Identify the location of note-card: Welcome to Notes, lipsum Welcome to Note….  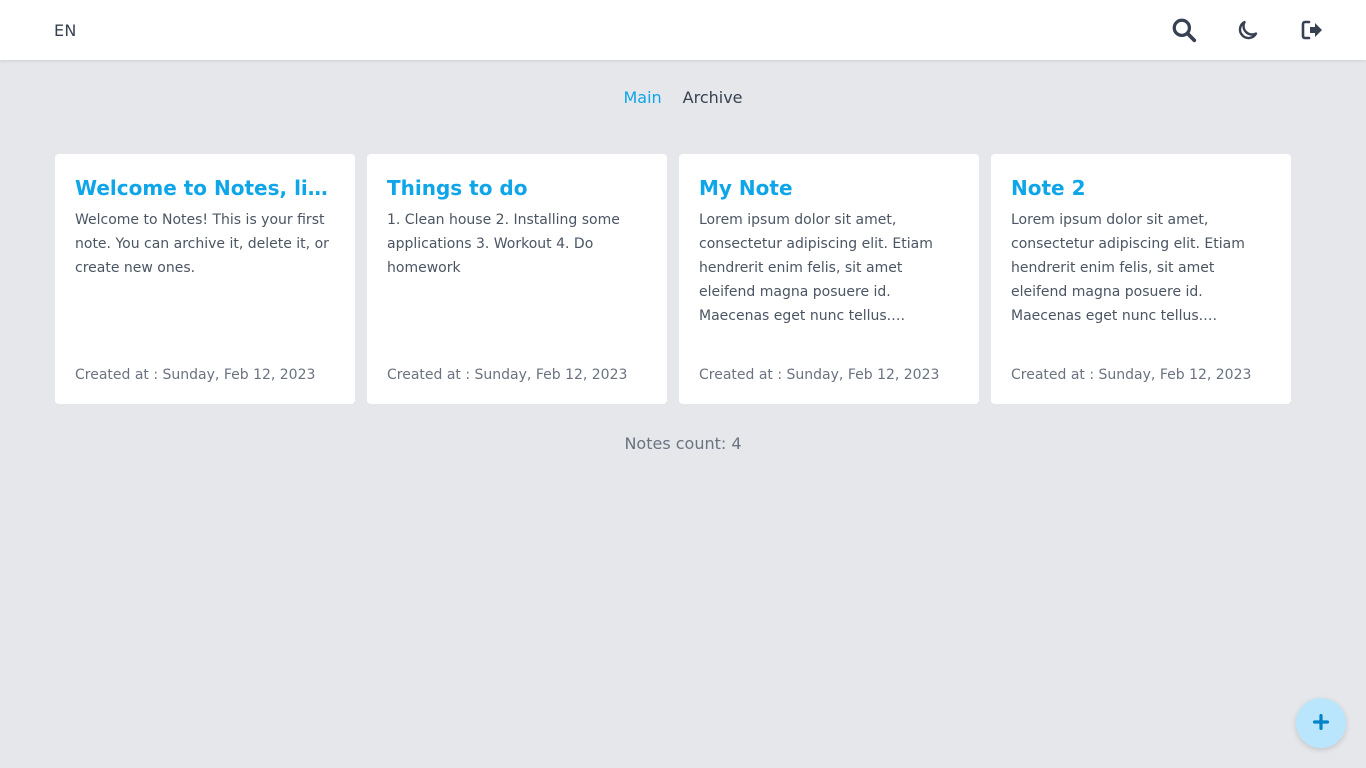
(205, 279).